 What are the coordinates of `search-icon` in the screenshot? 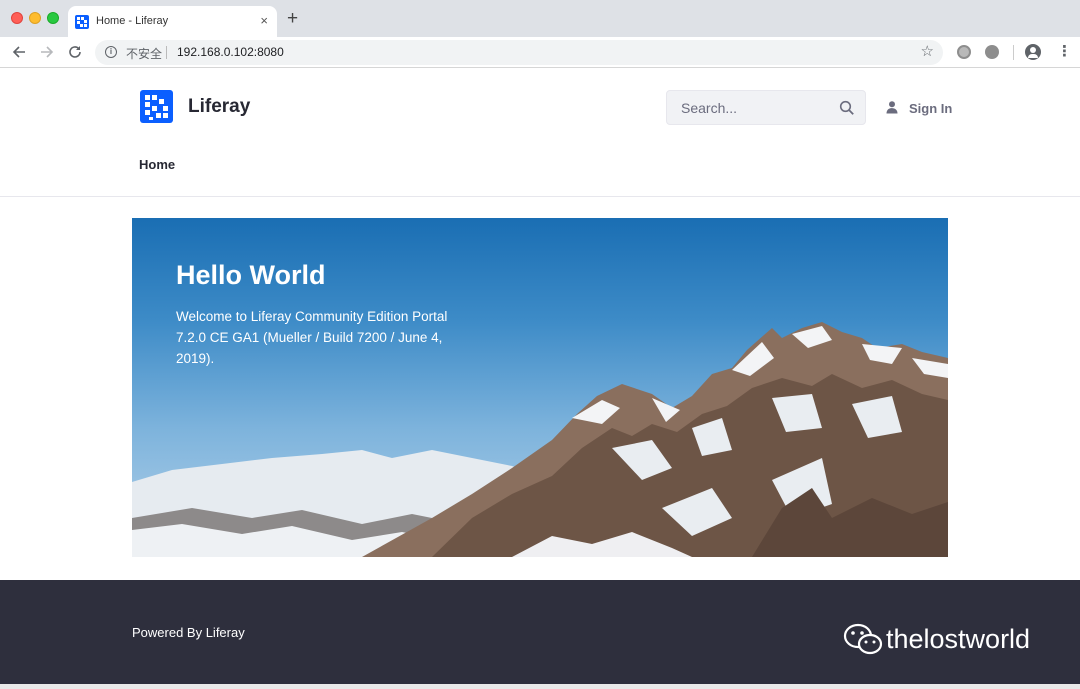 It's located at (847, 108).